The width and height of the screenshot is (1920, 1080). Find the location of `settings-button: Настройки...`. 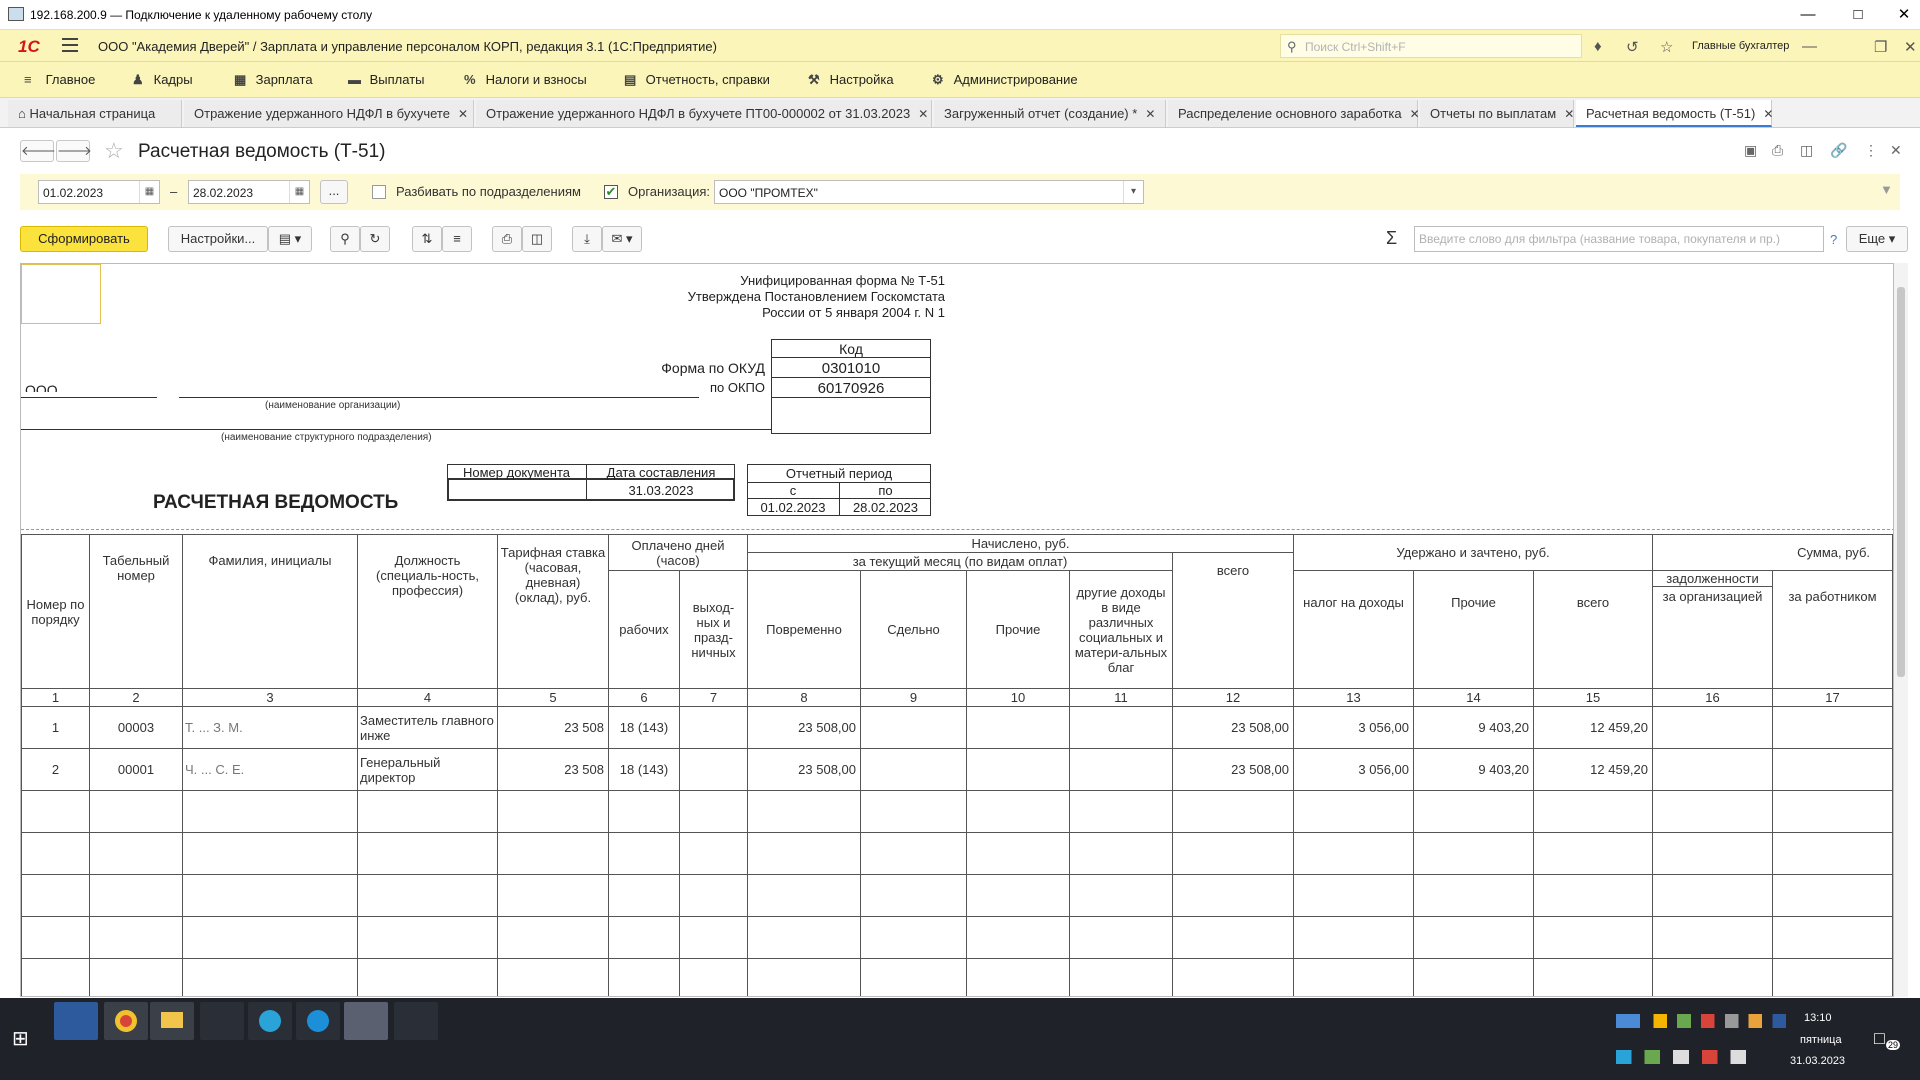

settings-button: Настройки... is located at coordinates (218, 239).